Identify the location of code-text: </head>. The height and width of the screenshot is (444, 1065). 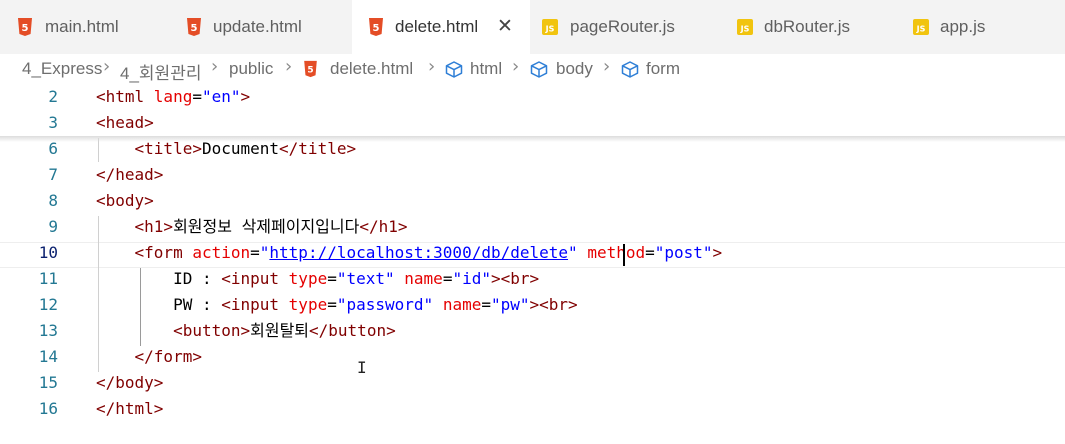
(129, 175).